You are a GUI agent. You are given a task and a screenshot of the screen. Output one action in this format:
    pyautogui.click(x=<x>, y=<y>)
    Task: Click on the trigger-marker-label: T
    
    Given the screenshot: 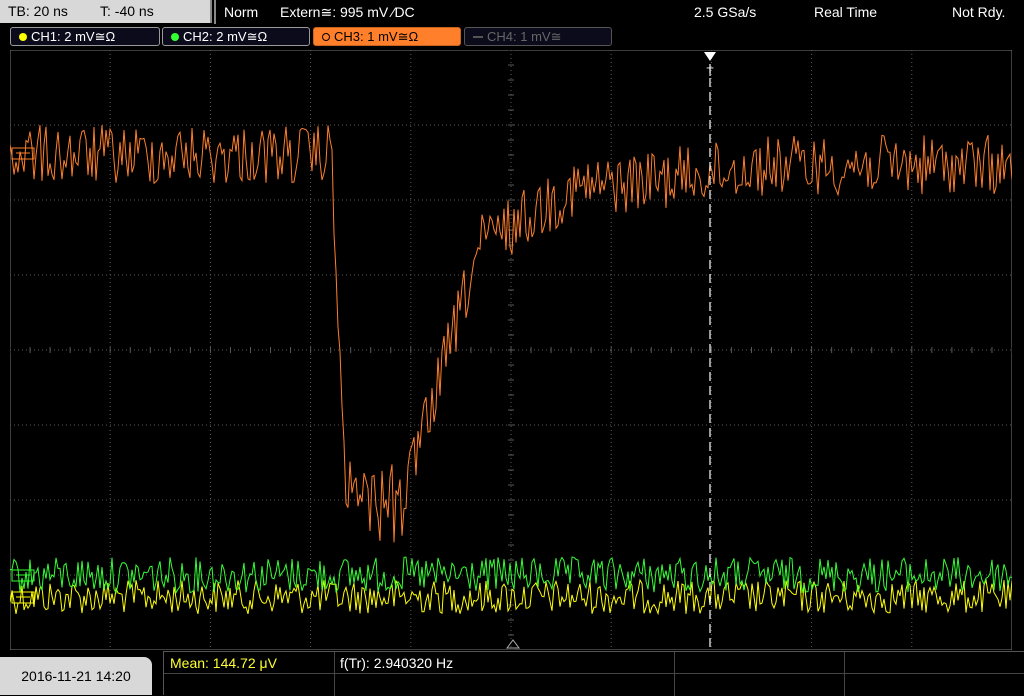 What is the action you would take?
    pyautogui.click(x=710, y=72)
    